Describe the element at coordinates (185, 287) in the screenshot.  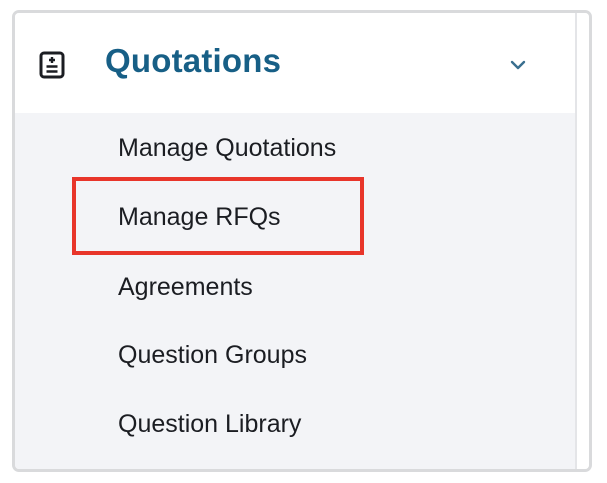
I see `menu-item-agreements: Agreements` at that location.